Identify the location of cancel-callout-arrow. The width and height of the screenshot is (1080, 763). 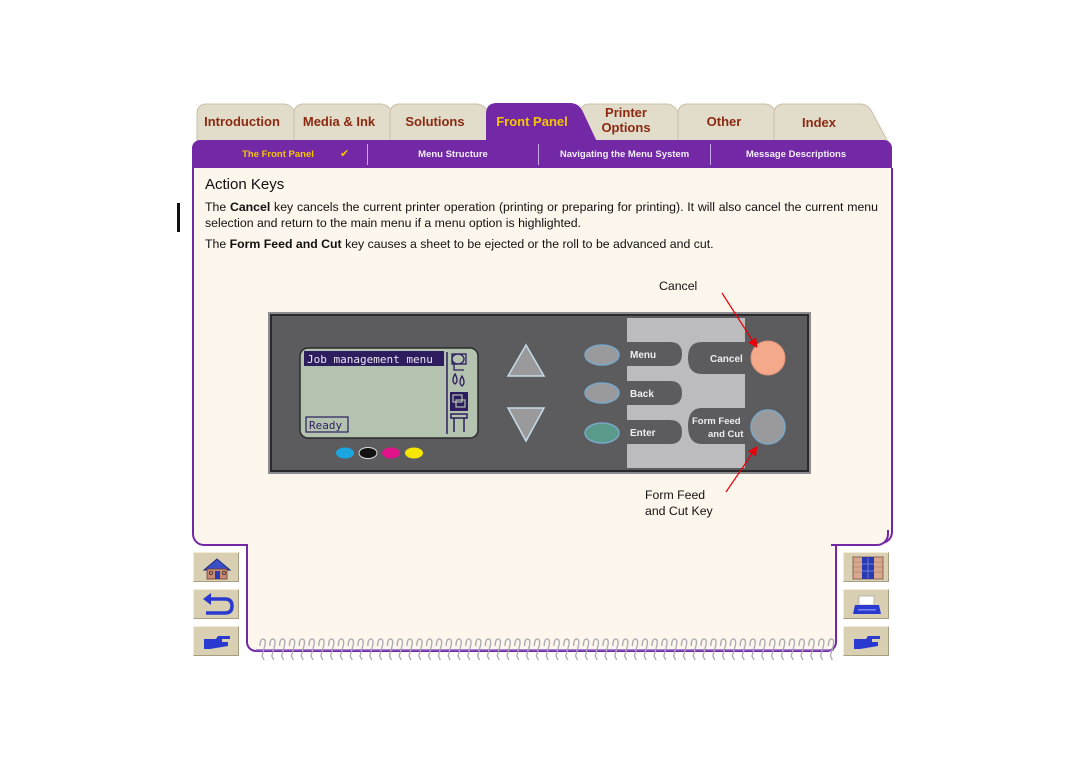
(739, 320).